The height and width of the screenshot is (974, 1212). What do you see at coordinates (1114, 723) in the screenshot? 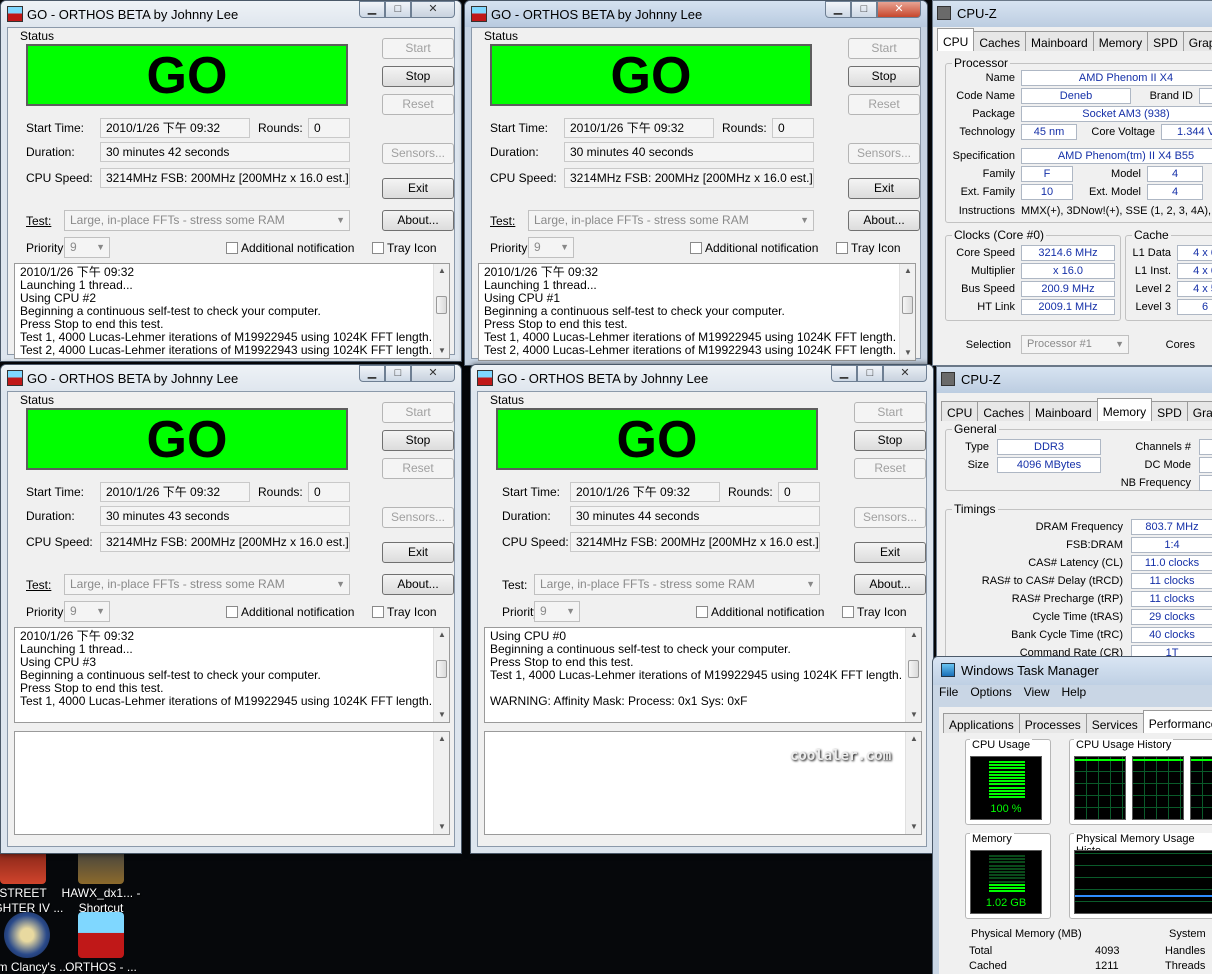
I see `tab-services: Services` at bounding box center [1114, 723].